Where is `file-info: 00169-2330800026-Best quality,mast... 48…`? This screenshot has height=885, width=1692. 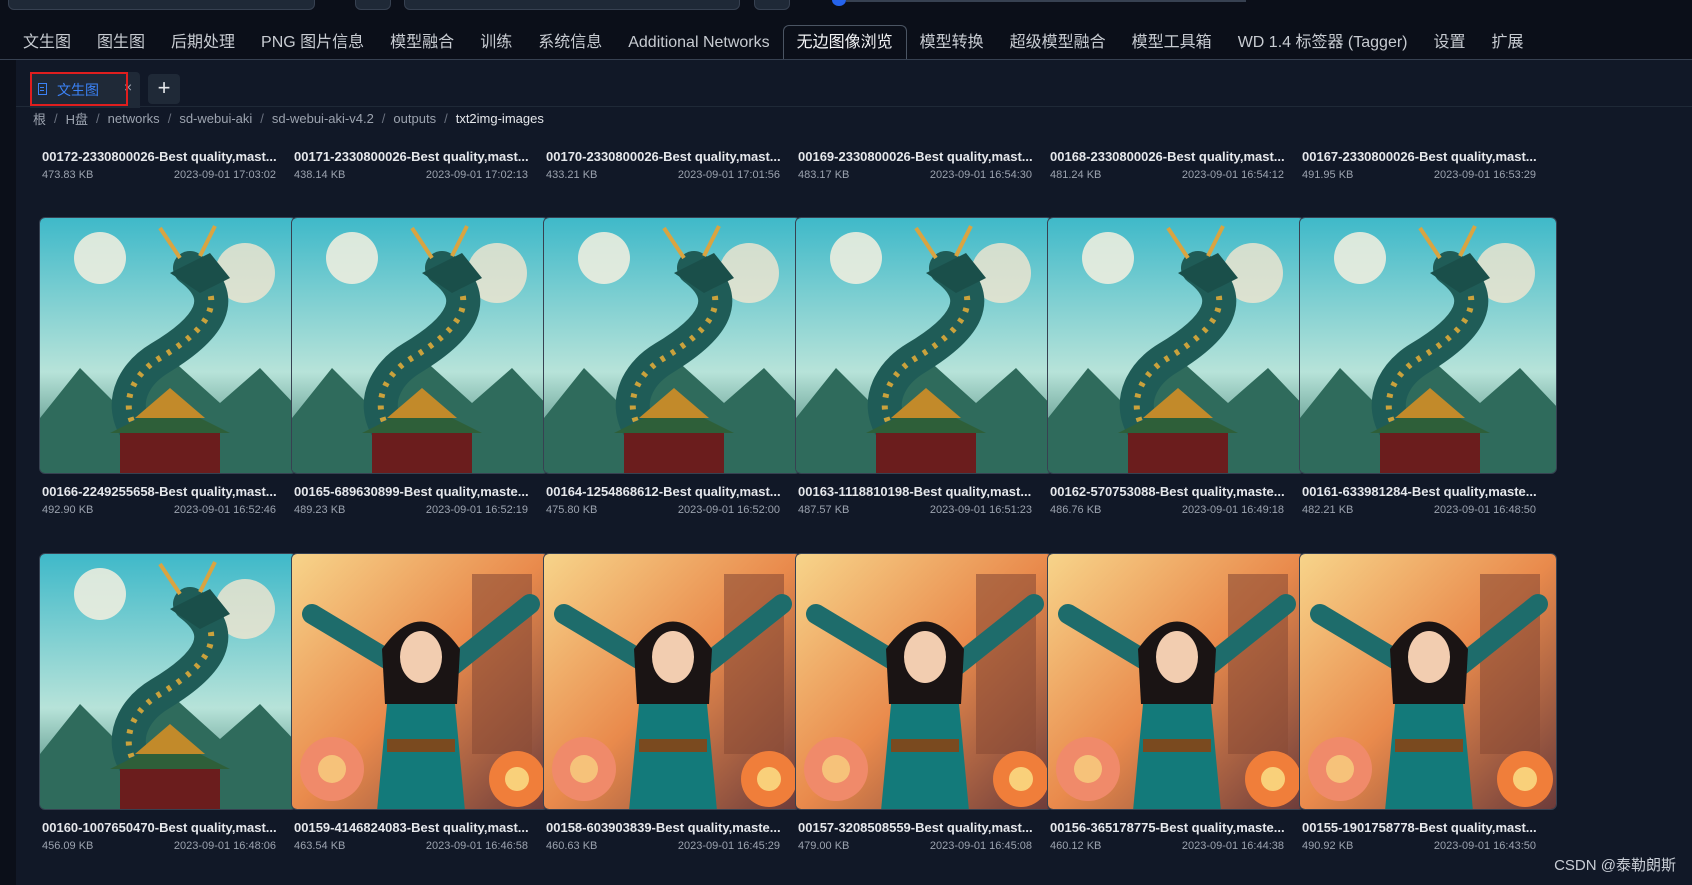
file-info: 00169-2330800026-Best quality,mast... 48… is located at coordinates (915, 169).